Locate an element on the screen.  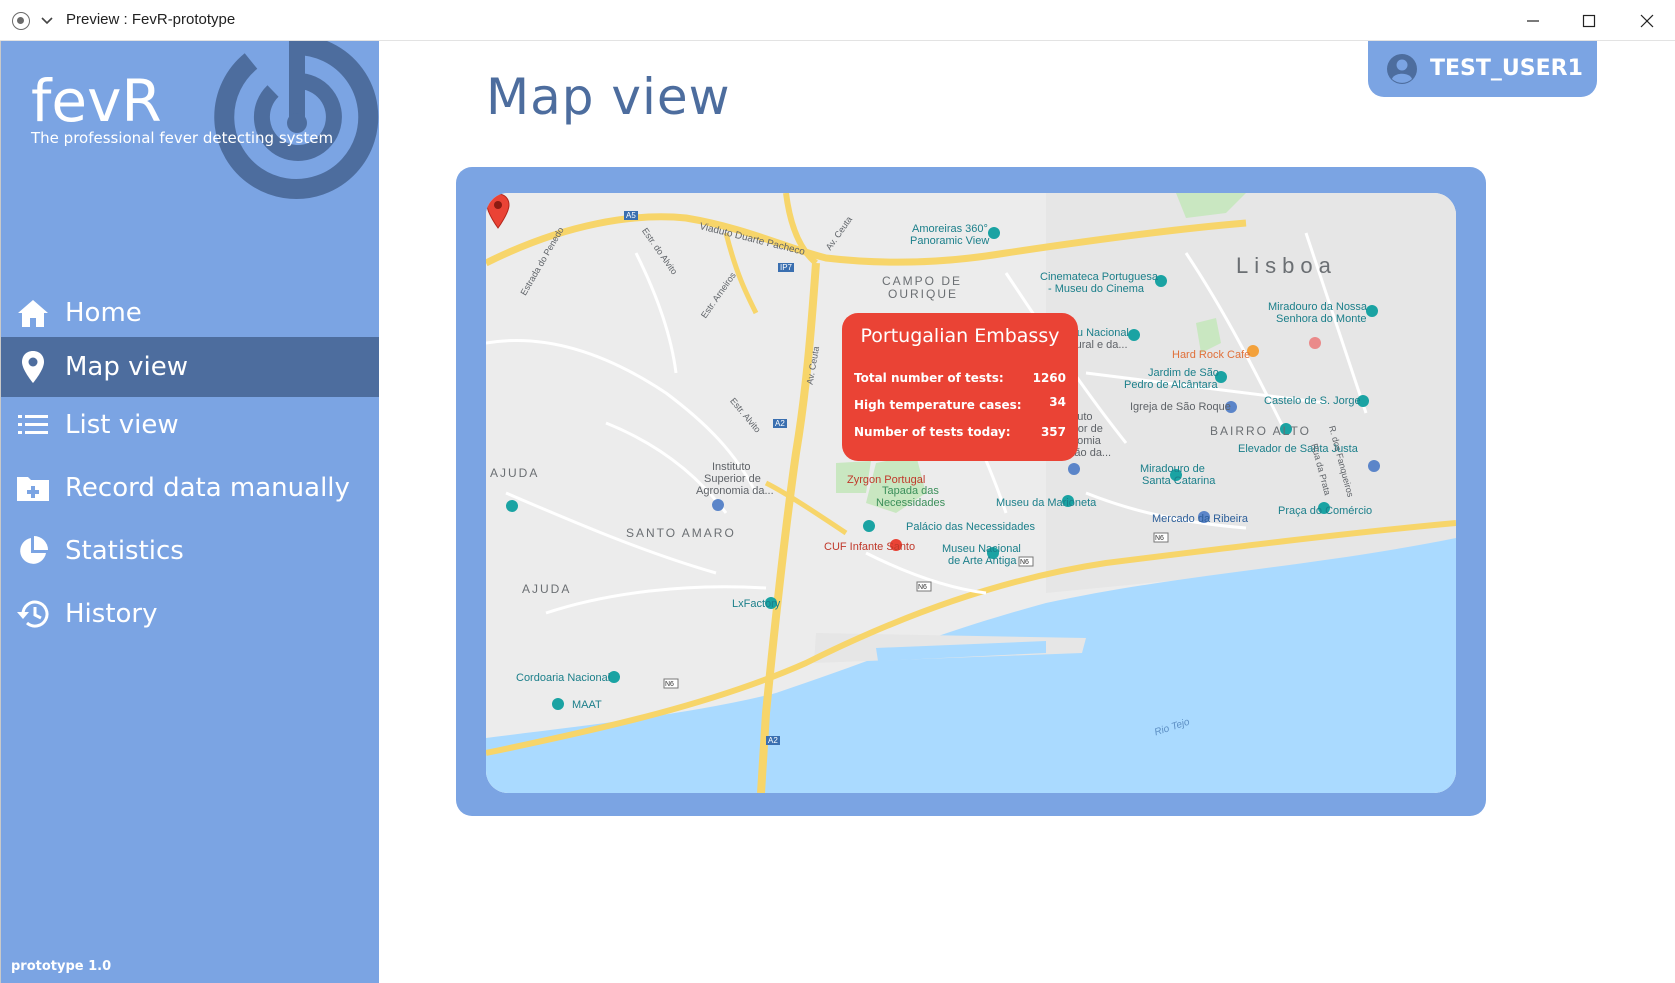
user-avatar-icon is located at coordinates (1402, 69).